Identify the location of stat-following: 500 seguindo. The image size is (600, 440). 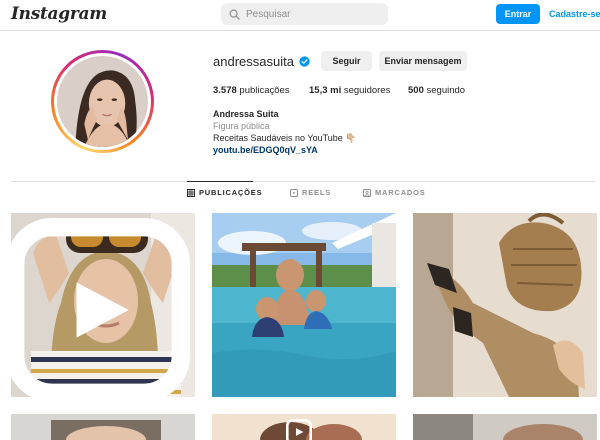
(436, 90).